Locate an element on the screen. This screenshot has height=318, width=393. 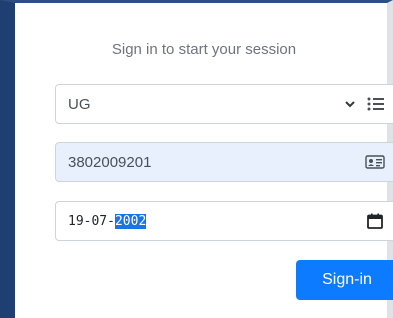
list-icon is located at coordinates (375, 104).